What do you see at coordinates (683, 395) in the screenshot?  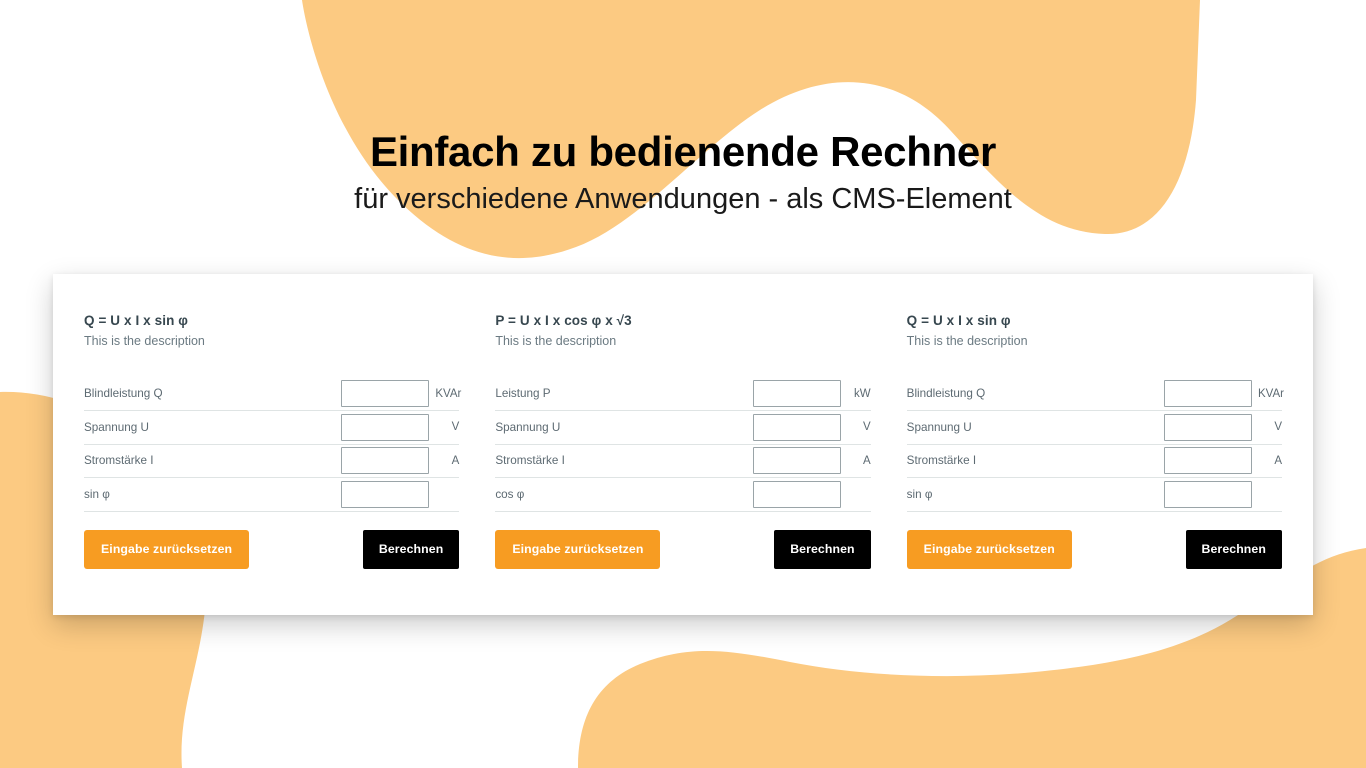 I see `calculator-field-row: Leistung P kW` at bounding box center [683, 395].